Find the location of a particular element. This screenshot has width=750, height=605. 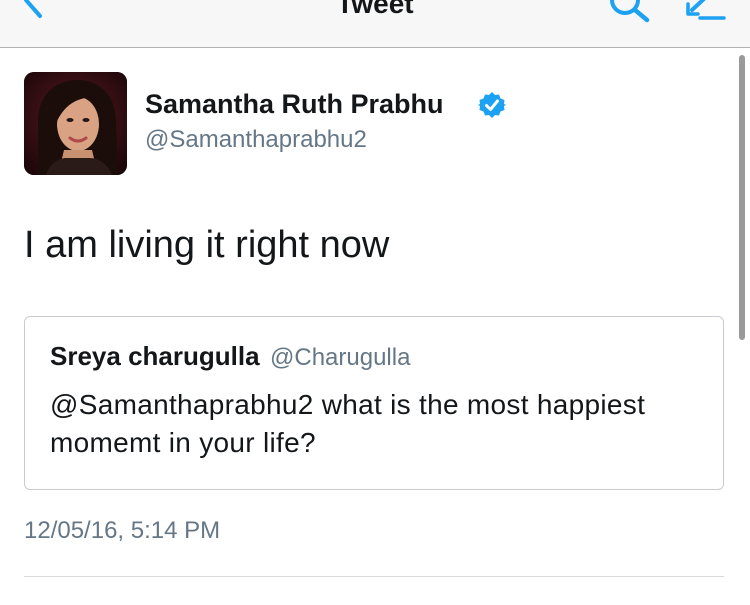

search-icon is located at coordinates (630, 11).